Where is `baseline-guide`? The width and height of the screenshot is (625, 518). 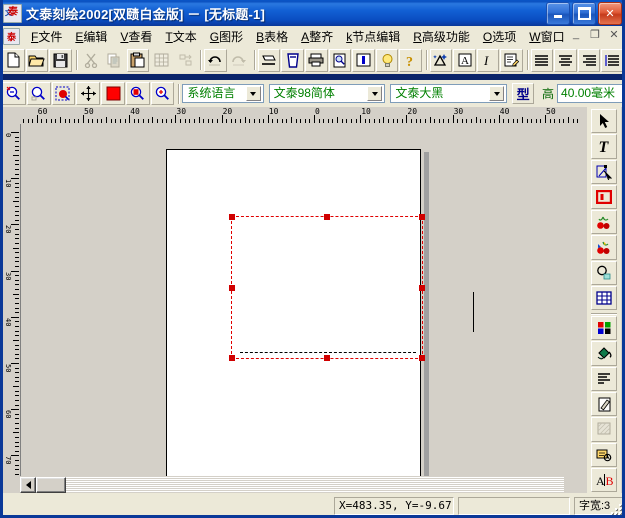
baseline-guide is located at coordinates (328, 352).